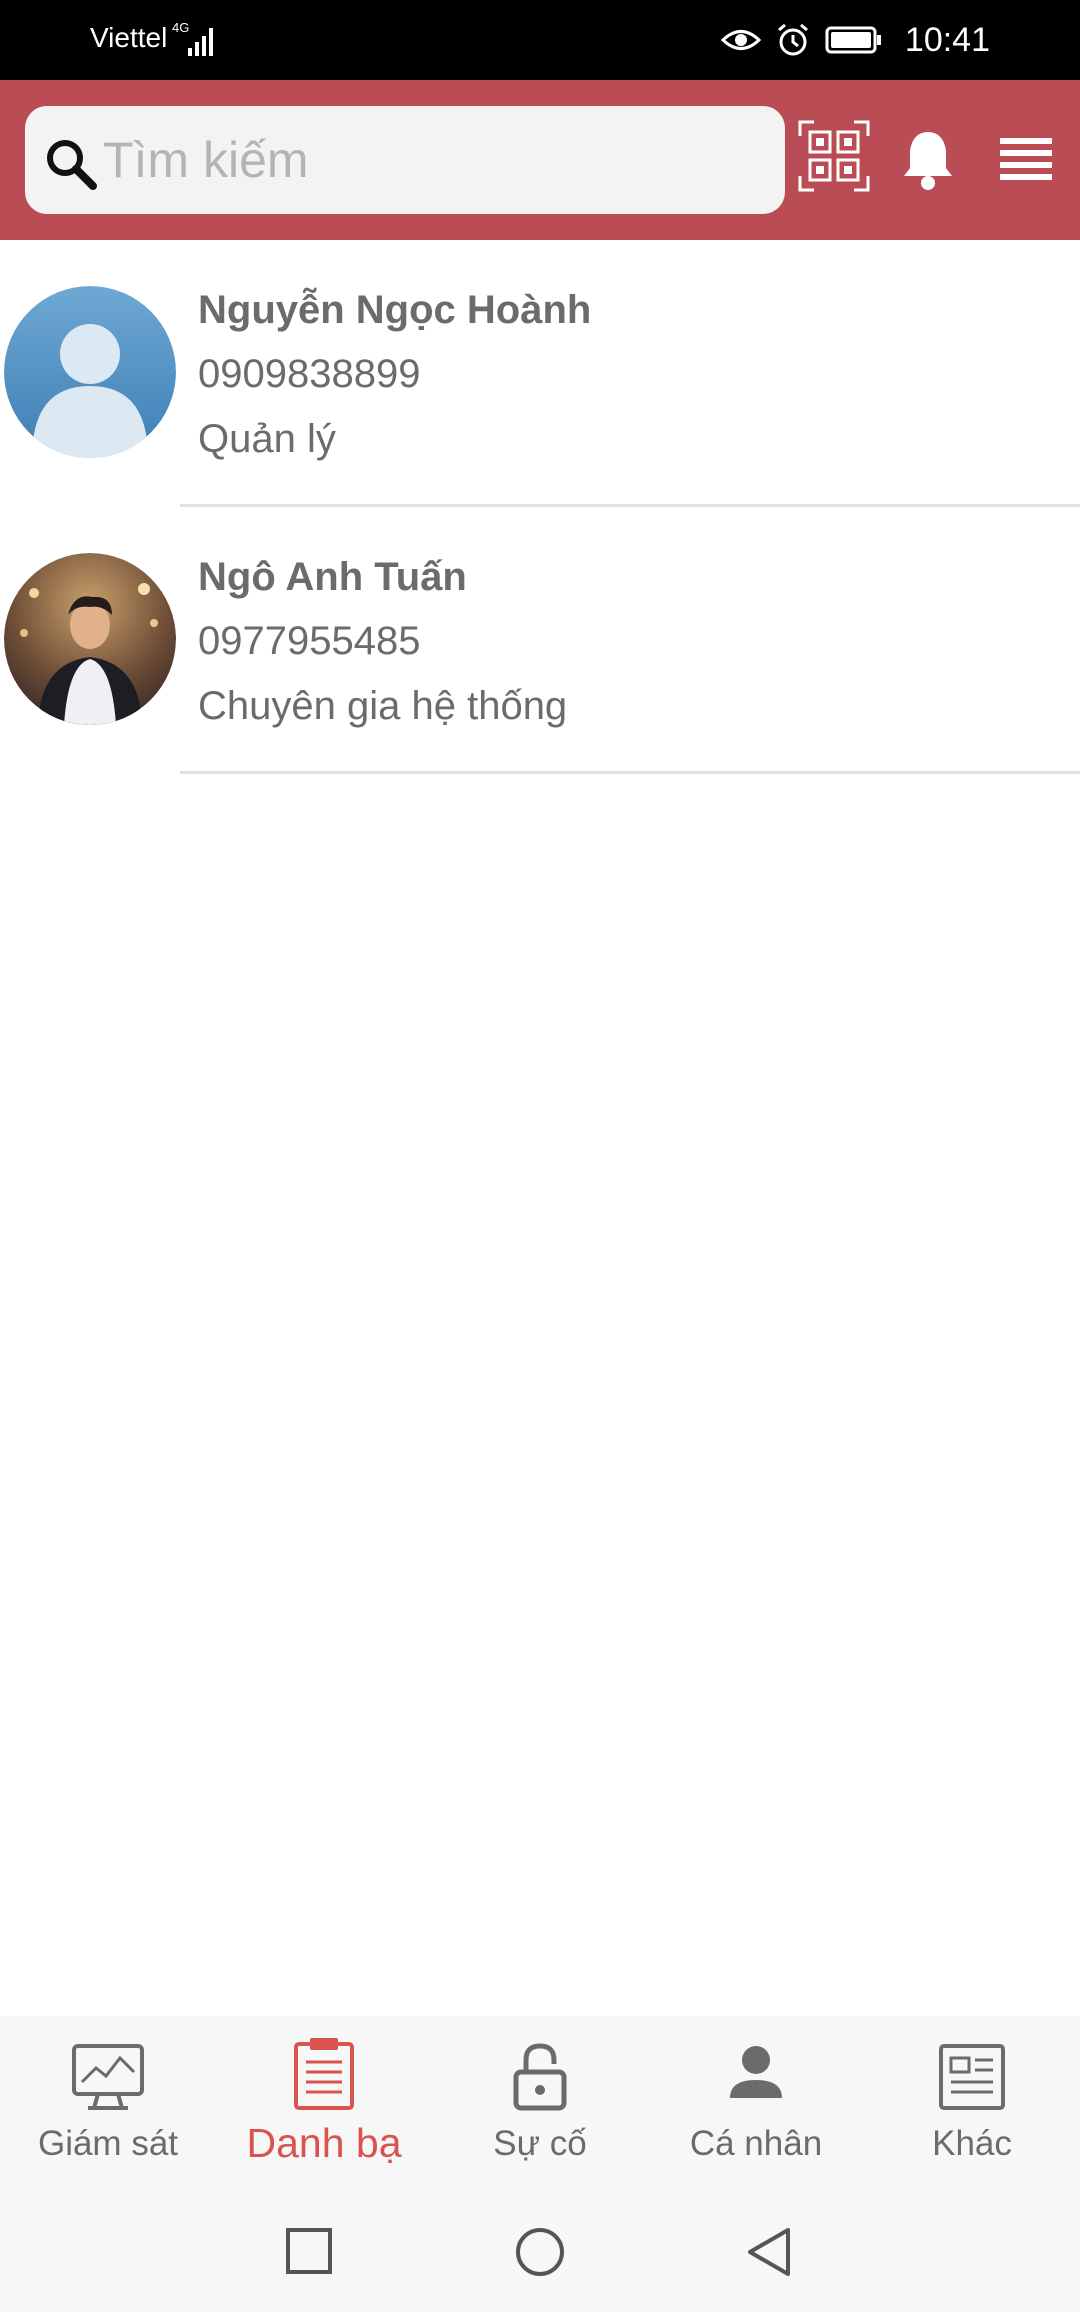  What do you see at coordinates (309, 641) in the screenshot?
I see `contact-phone: 0977955485` at bounding box center [309, 641].